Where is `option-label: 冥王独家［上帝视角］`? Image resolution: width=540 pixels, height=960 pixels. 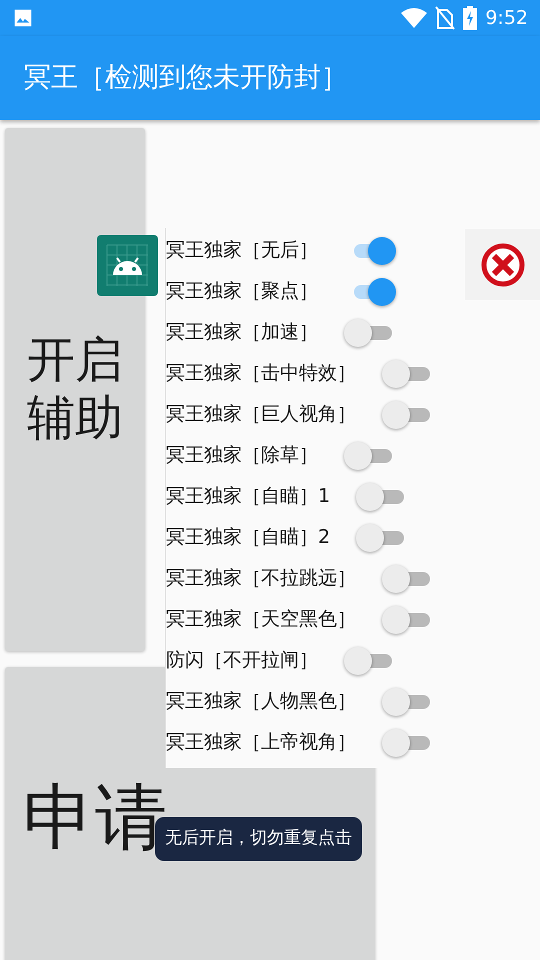
option-label: 冥王独家［上帝视角］ is located at coordinates (261, 743).